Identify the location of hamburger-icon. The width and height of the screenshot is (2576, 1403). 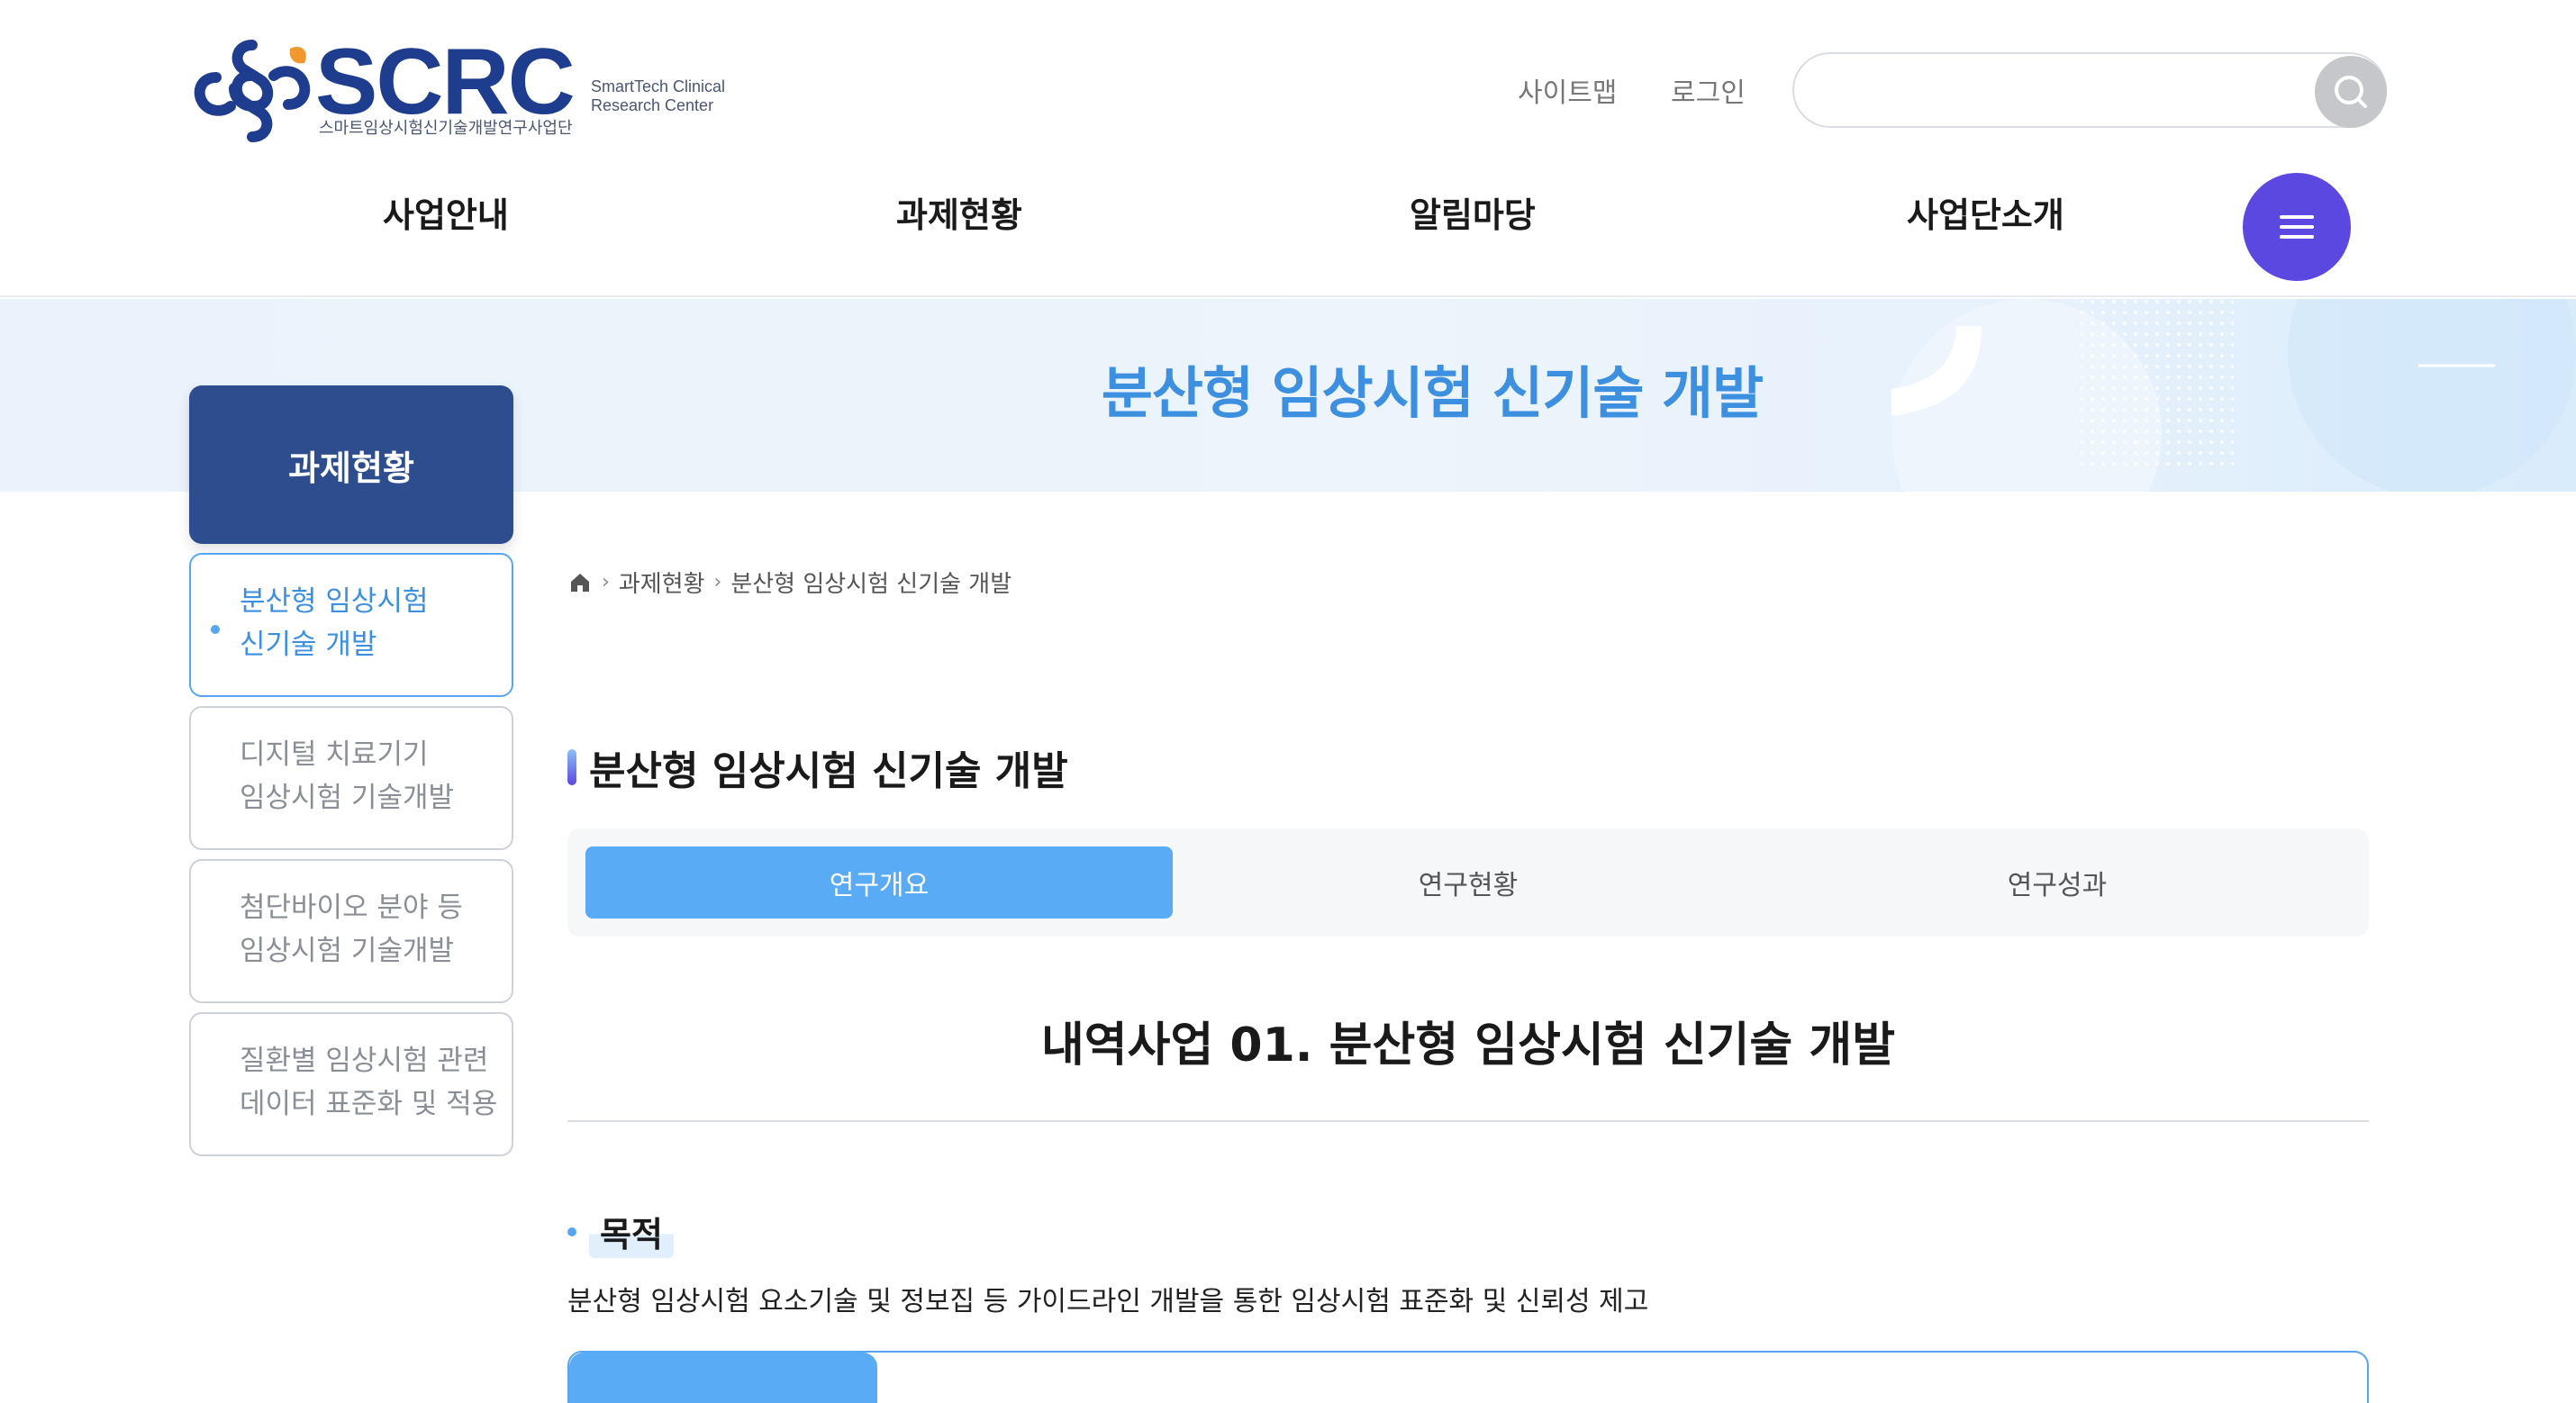
(2297, 227).